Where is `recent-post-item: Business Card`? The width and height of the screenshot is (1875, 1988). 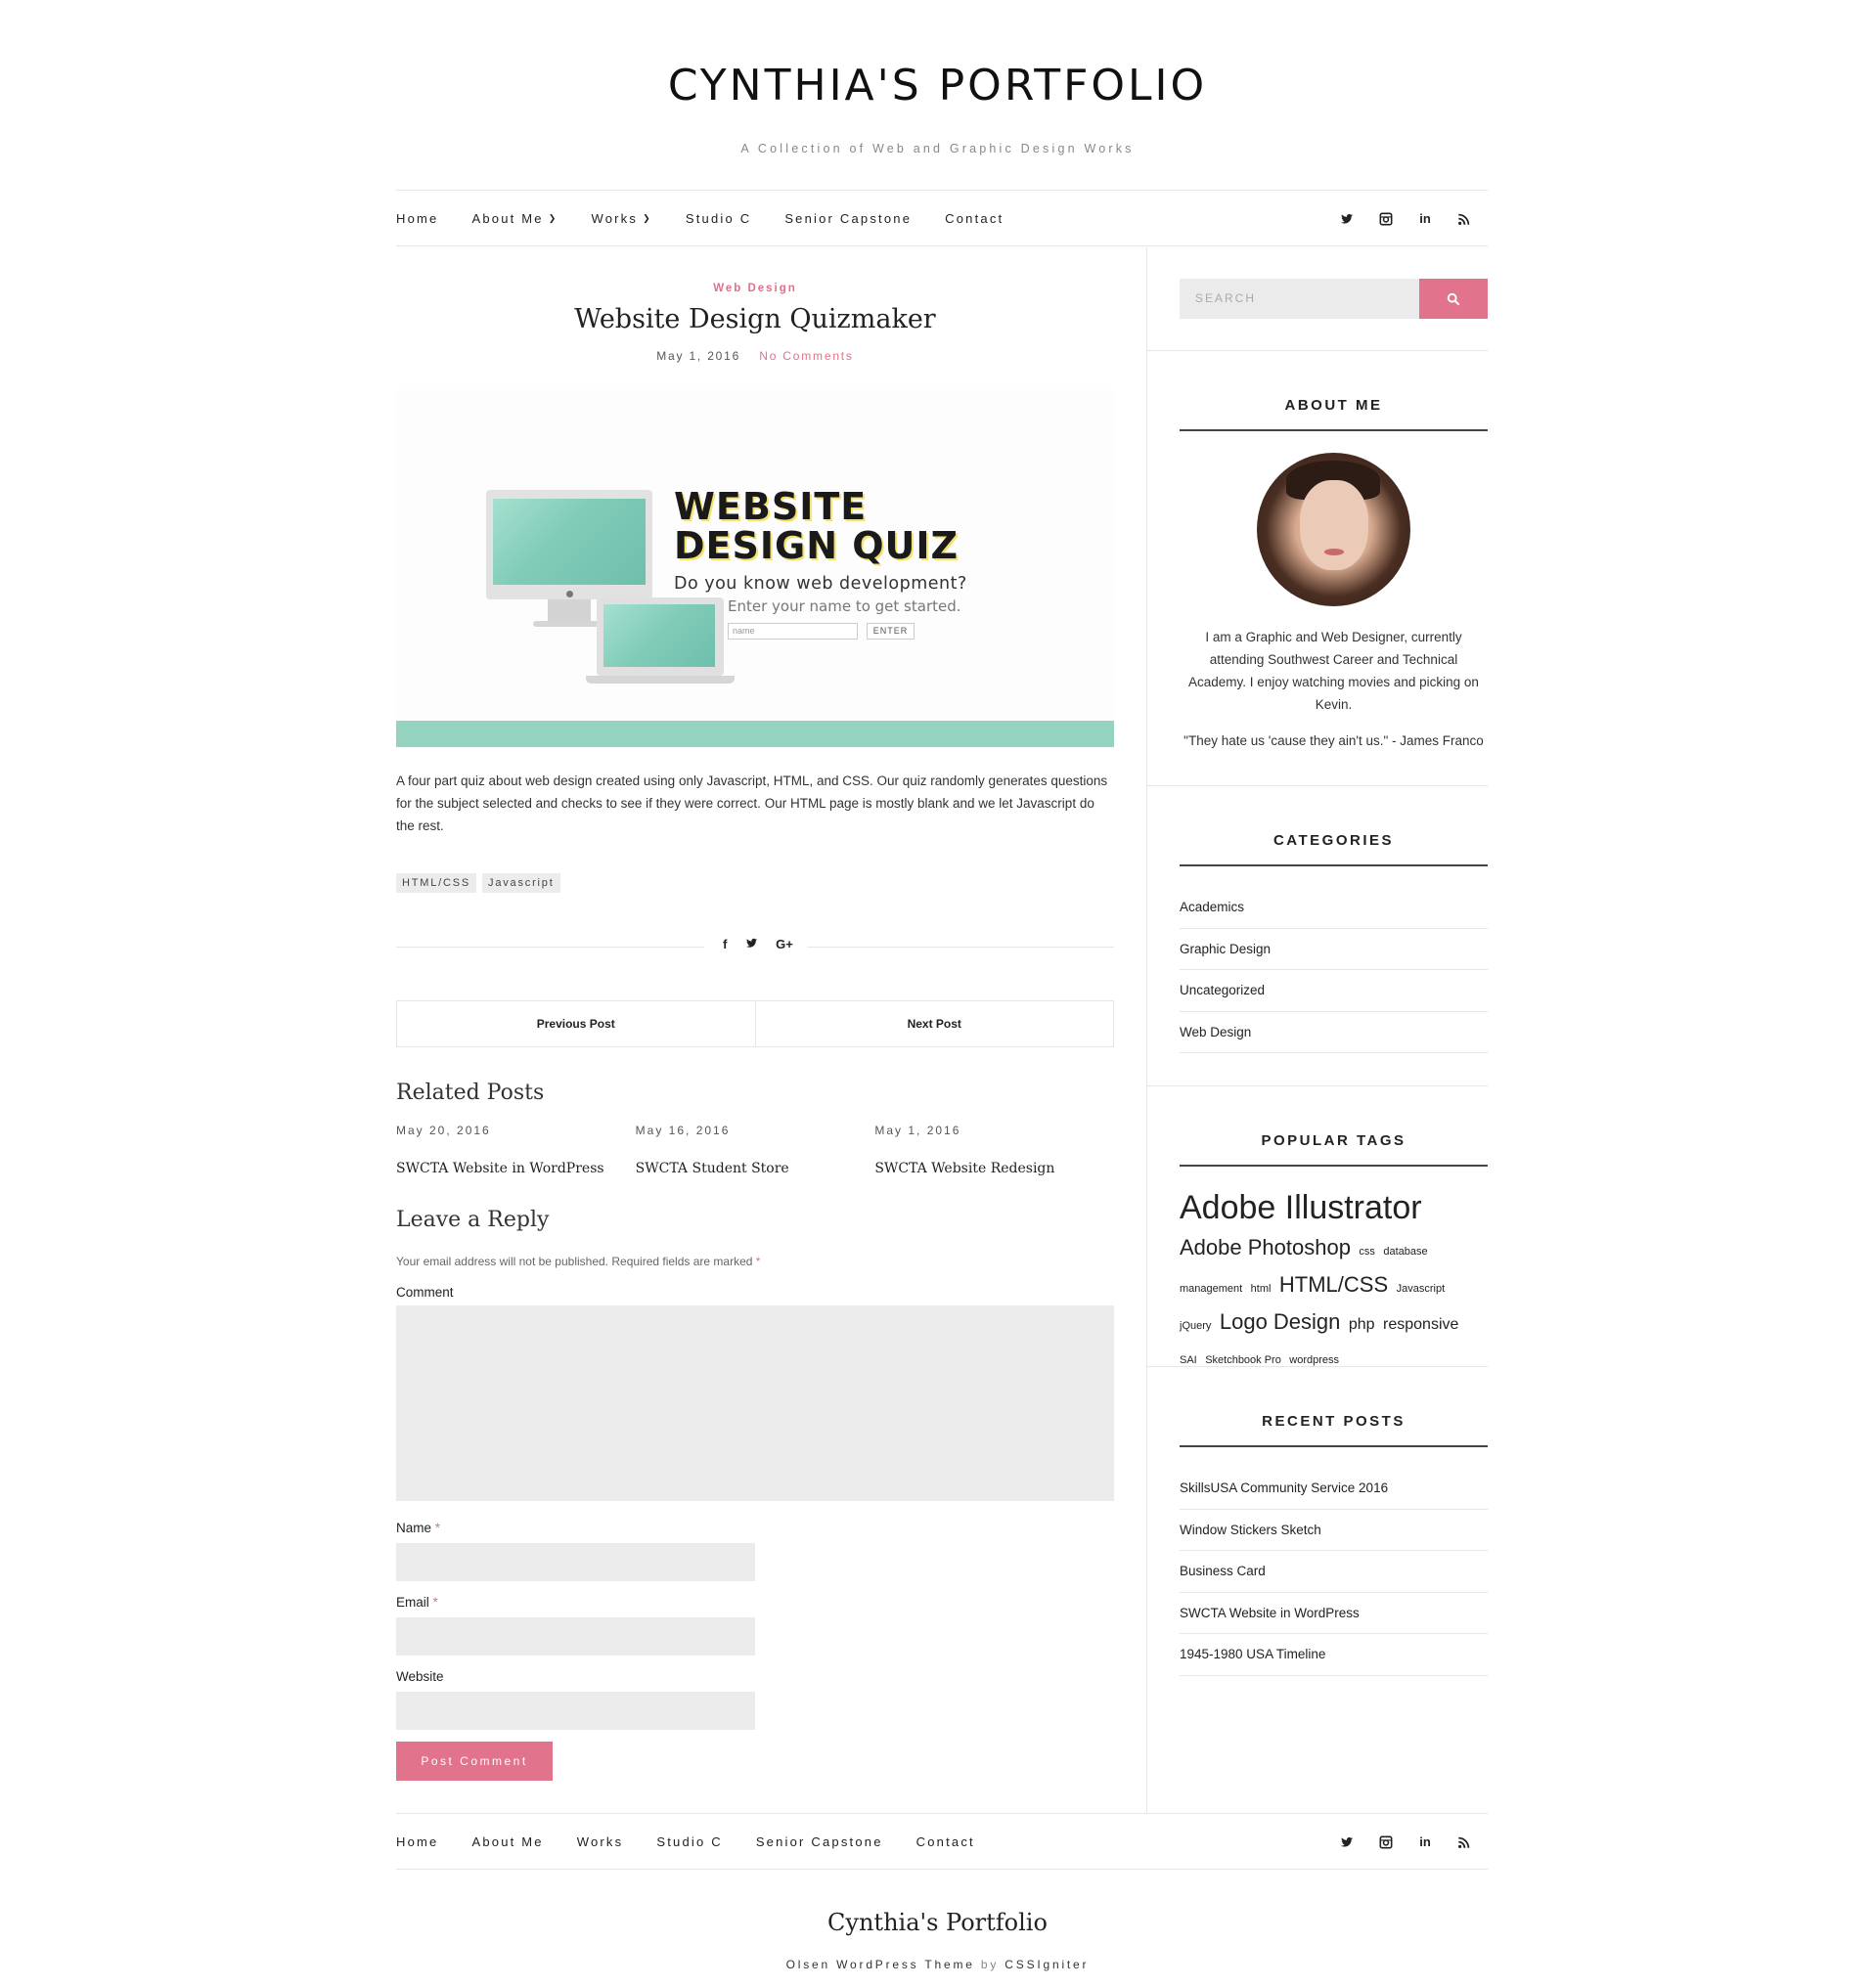
recent-post-item: Business Card is located at coordinates (1334, 1572).